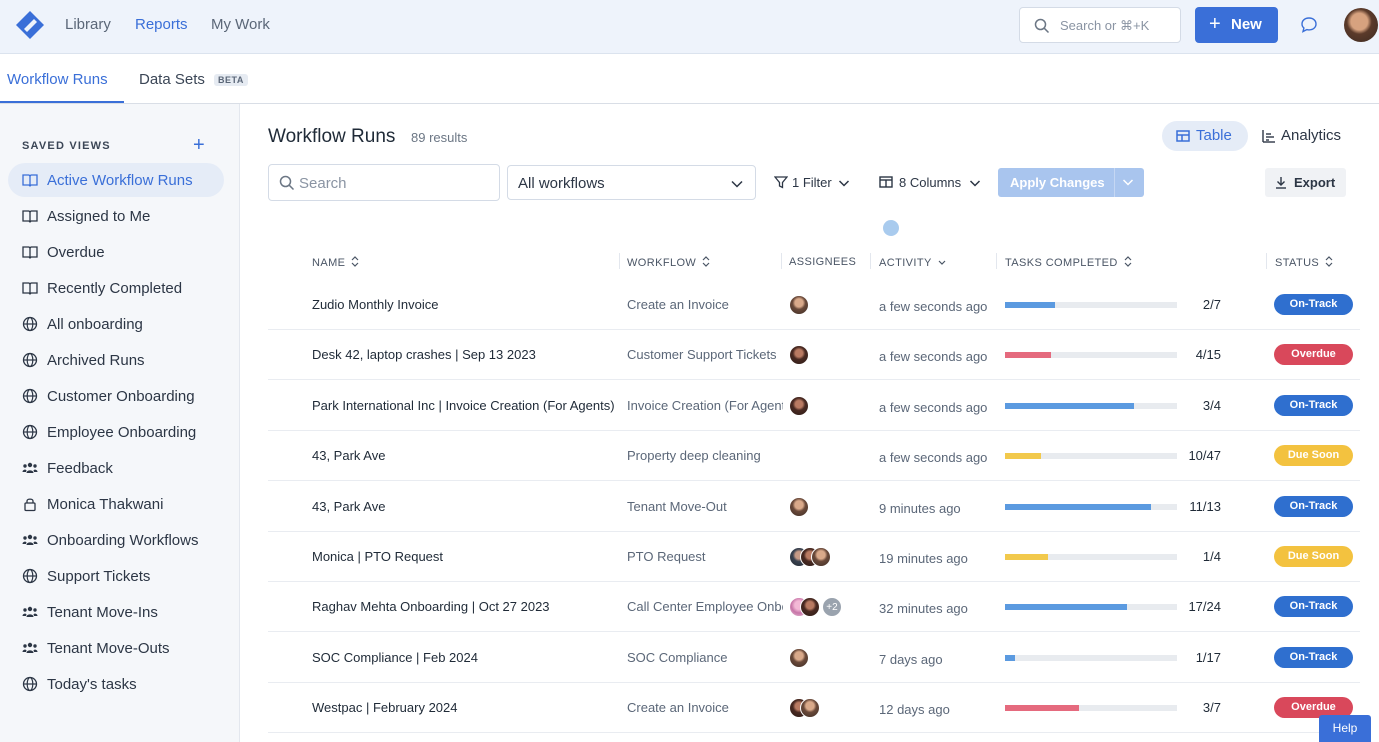 The height and width of the screenshot is (742, 1379). I want to click on global-search-input: Search or ⌘+K, so click(1100, 25).